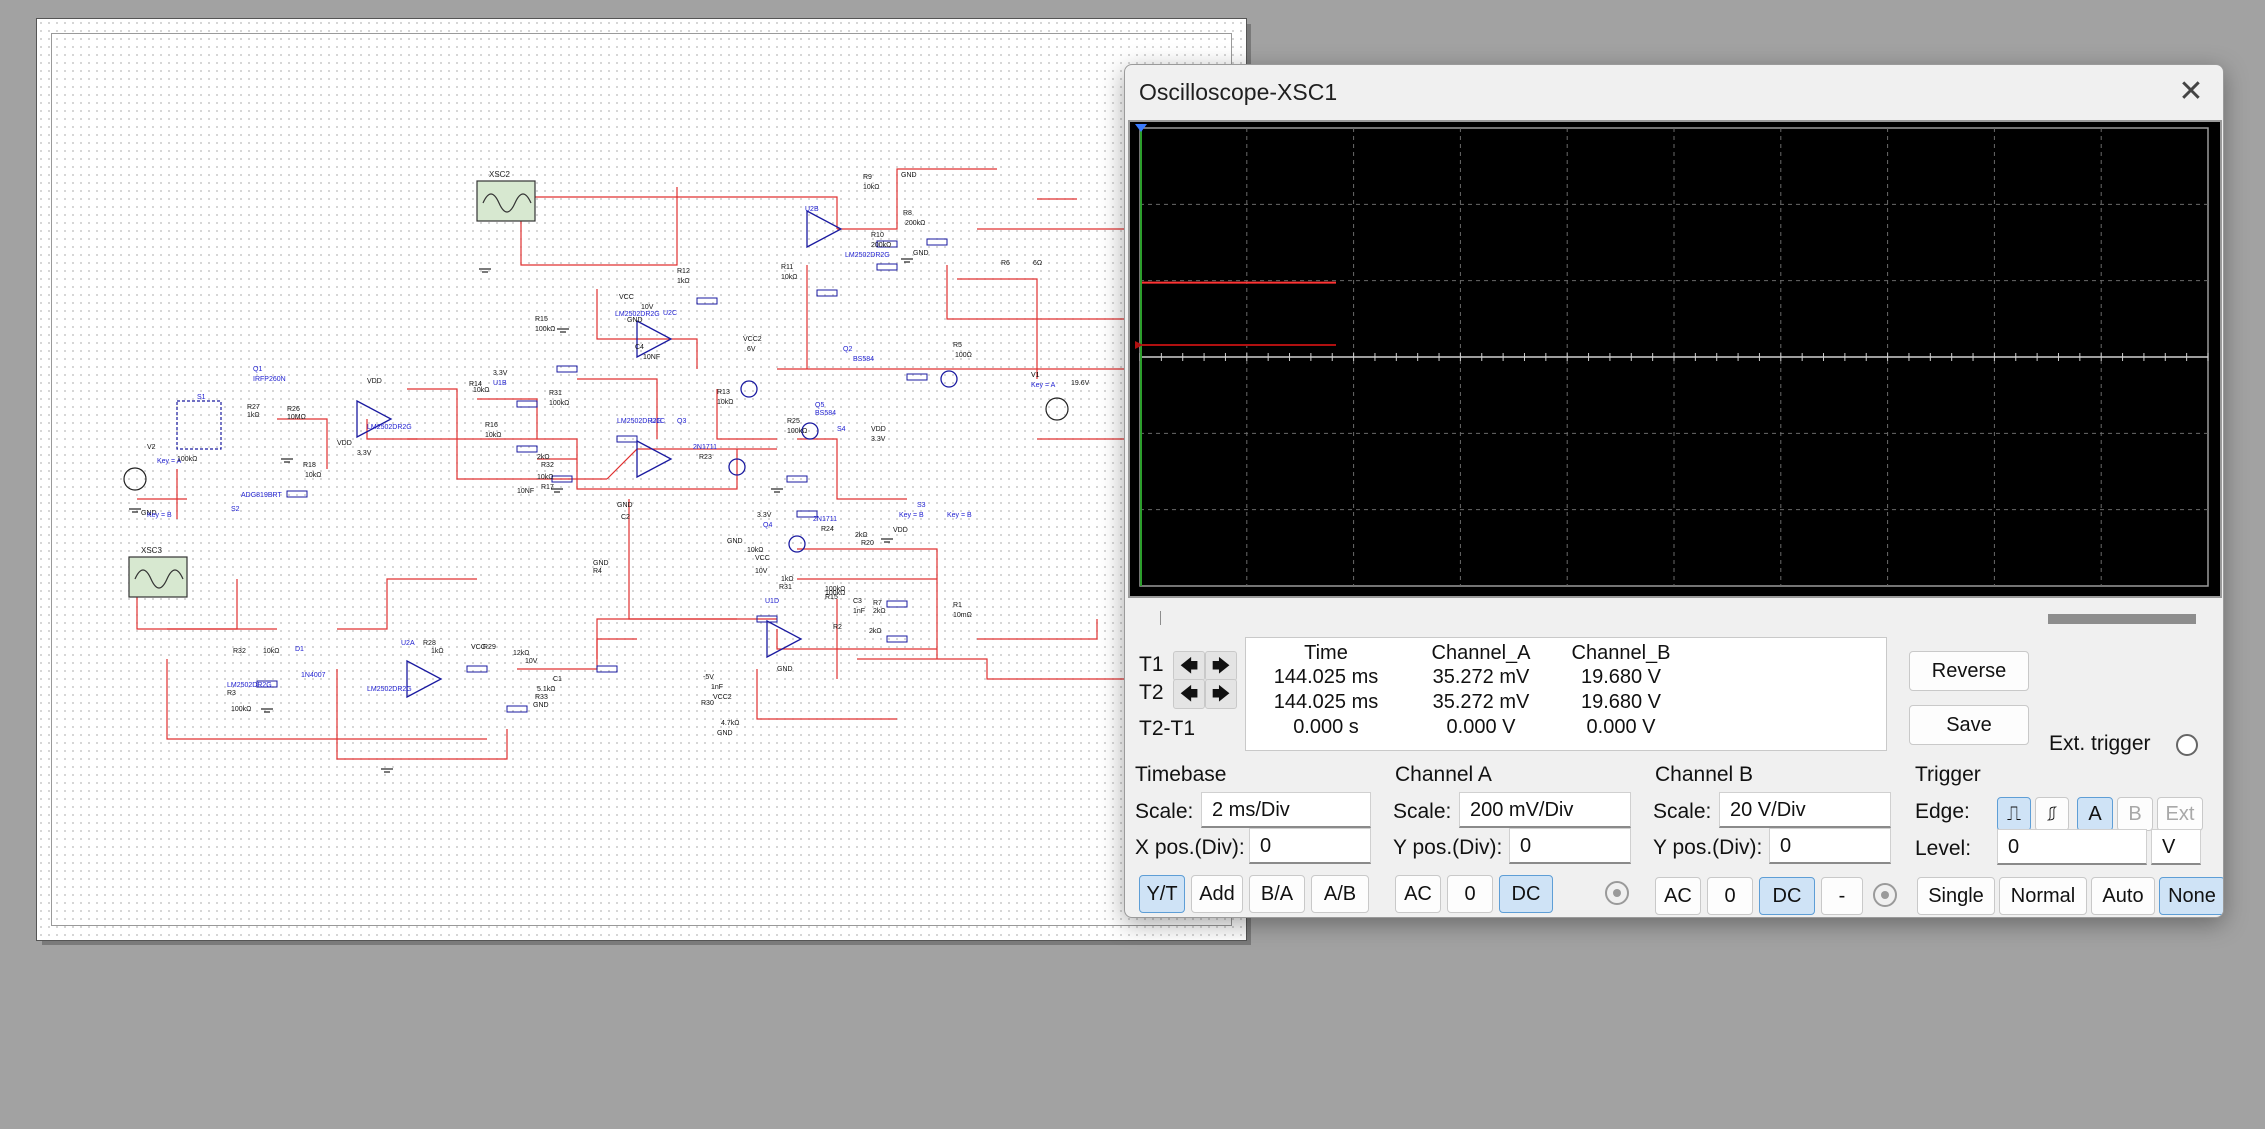 This screenshot has width=2265, height=1129. I want to click on channel-a-ypos-label: Y pos.(Div):, so click(1448, 847).